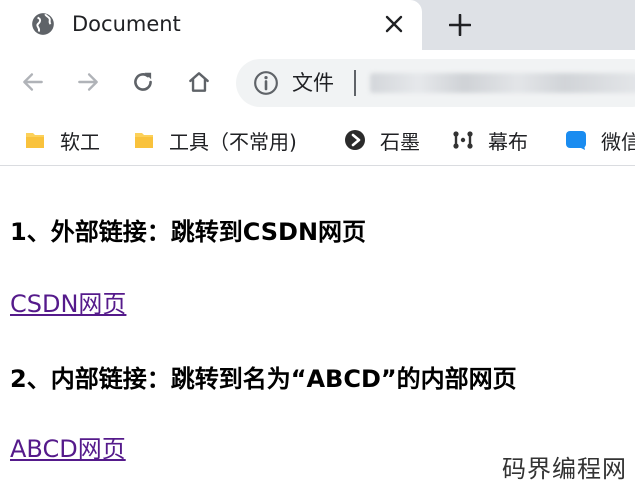 This screenshot has width=635, height=490. I want to click on globe-icon, so click(43, 24).